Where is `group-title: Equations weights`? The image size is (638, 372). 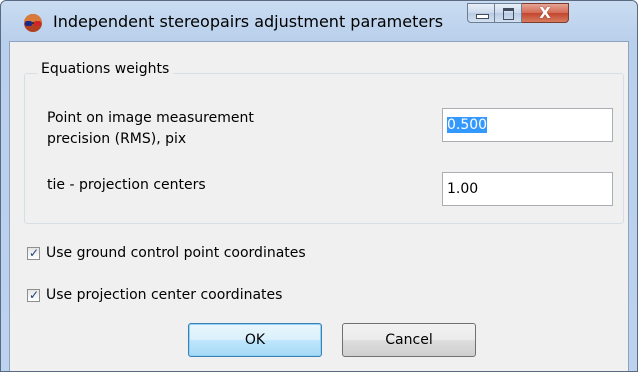
group-title: Equations weights is located at coordinates (105, 69).